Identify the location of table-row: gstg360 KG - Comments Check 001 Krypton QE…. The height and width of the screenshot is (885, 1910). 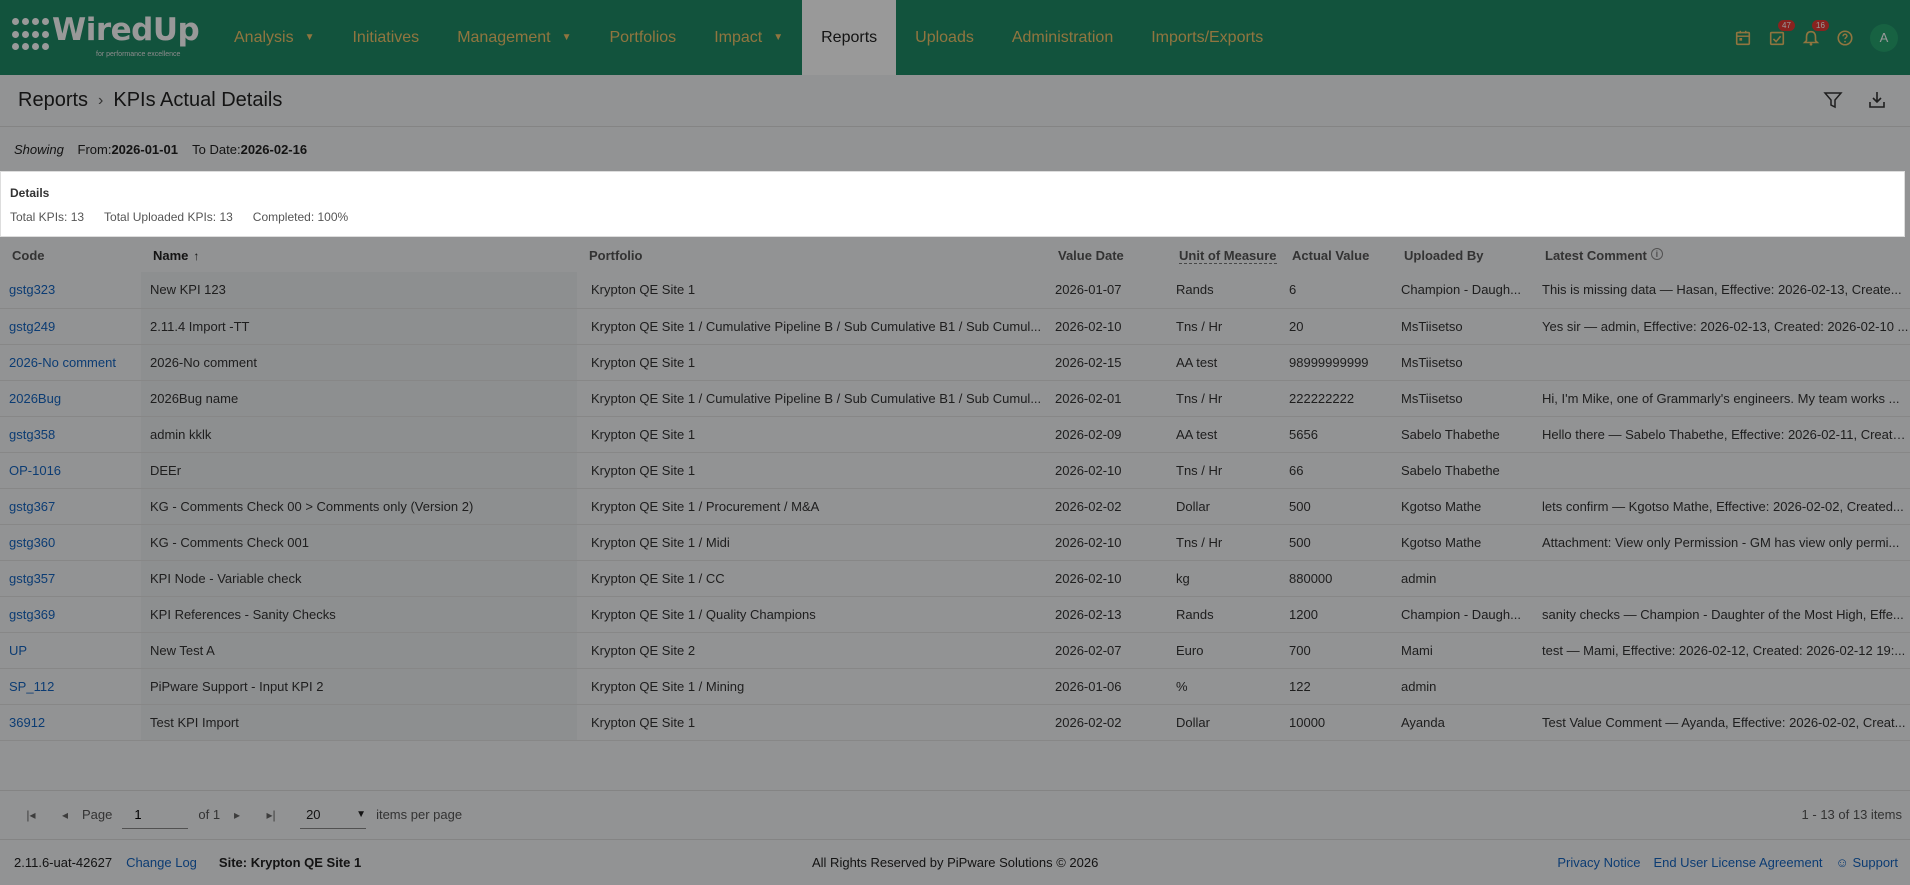
(955, 542).